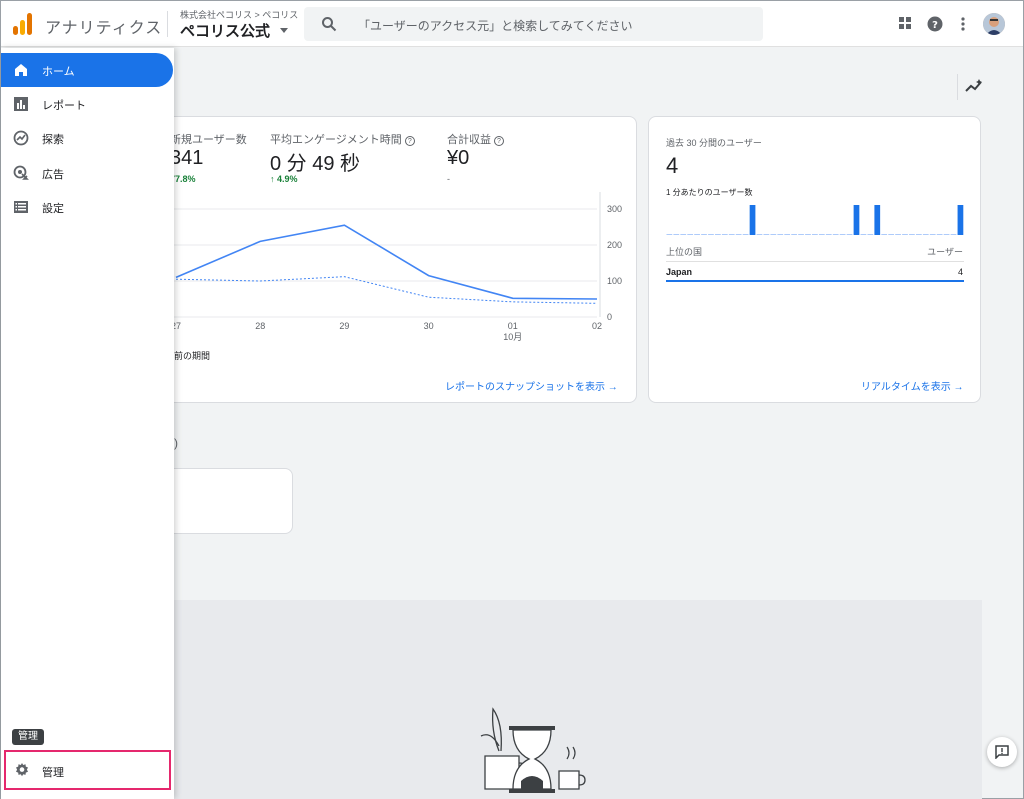 Image resolution: width=1024 pixels, height=799 pixels. What do you see at coordinates (21, 172) in the screenshot?
I see `ads-icon` at bounding box center [21, 172].